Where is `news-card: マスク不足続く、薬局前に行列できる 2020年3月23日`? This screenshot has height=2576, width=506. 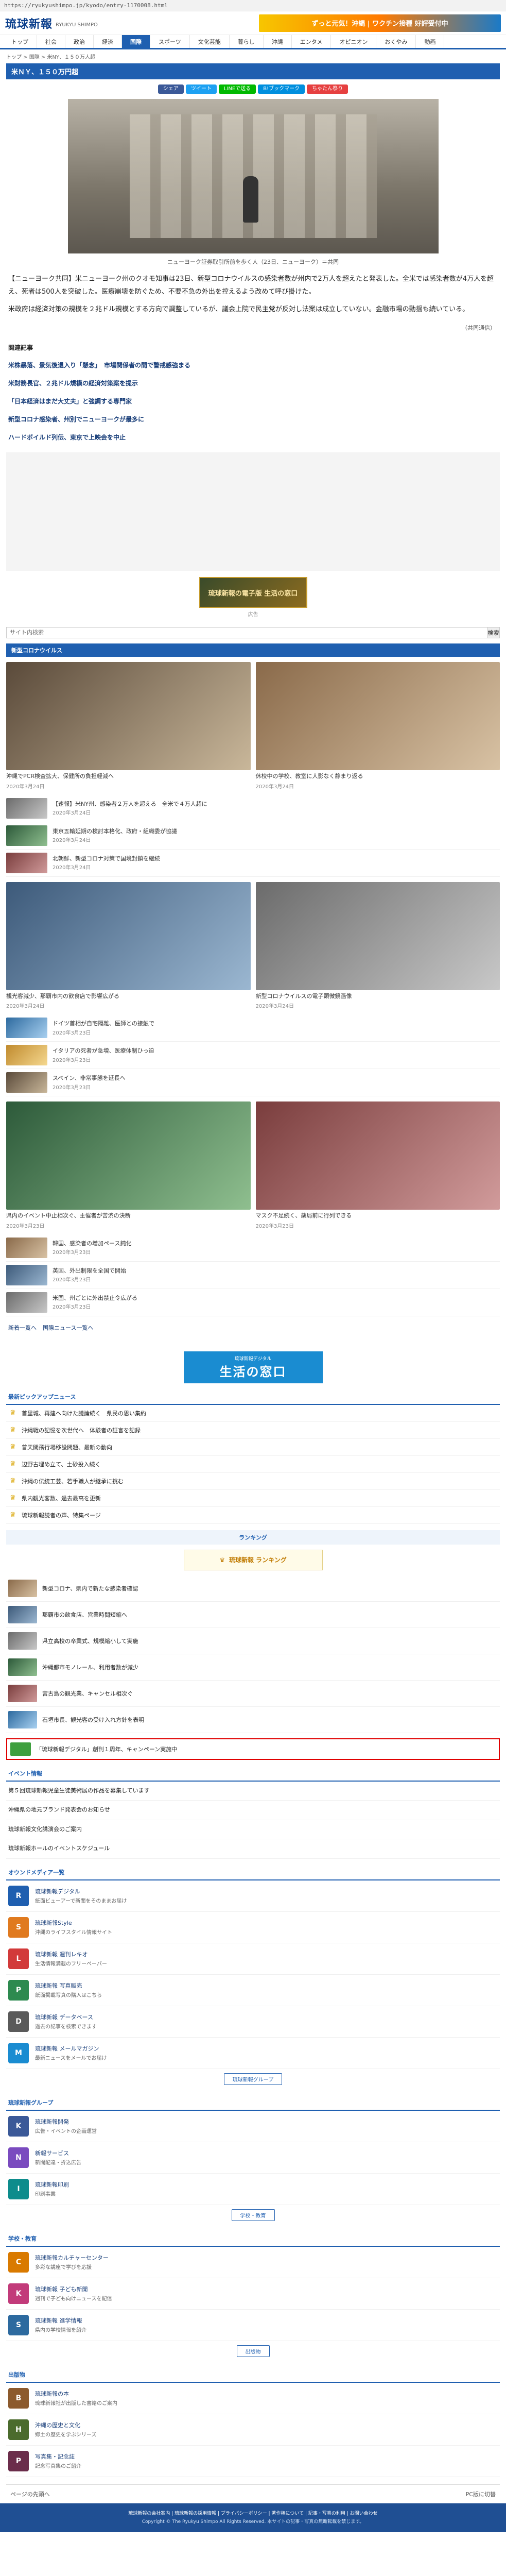
news-card: マスク不足続く、薬局前に行列できる 2020年3月23日 is located at coordinates (377, 1165).